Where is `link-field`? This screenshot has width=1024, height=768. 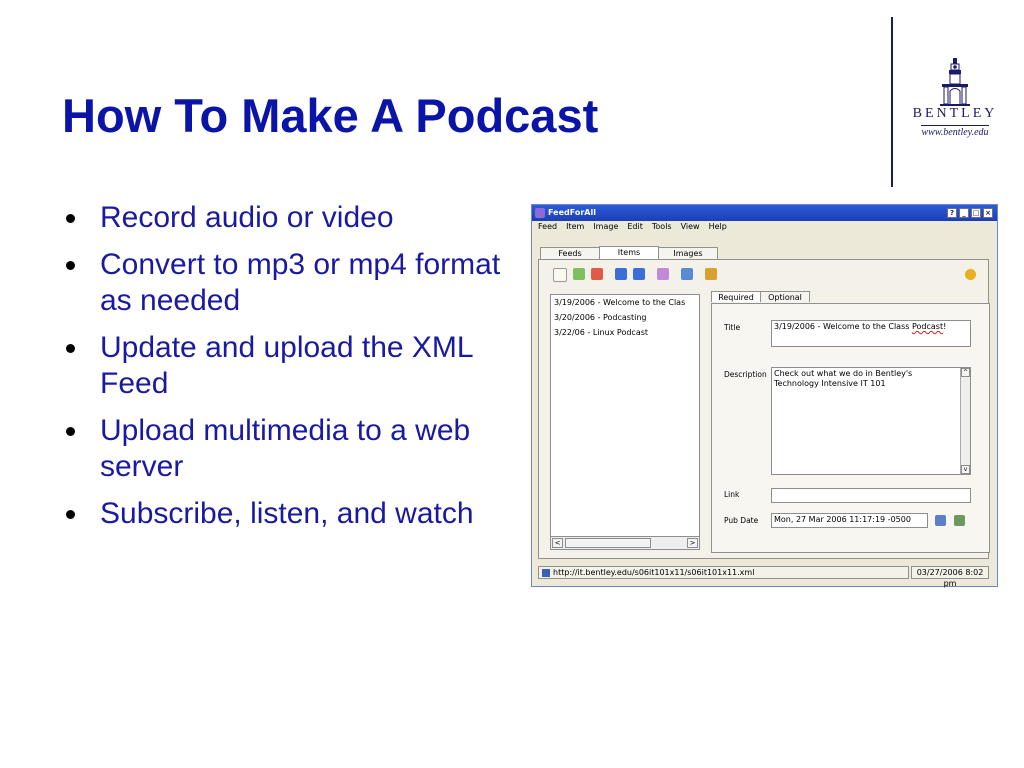 link-field is located at coordinates (871, 495).